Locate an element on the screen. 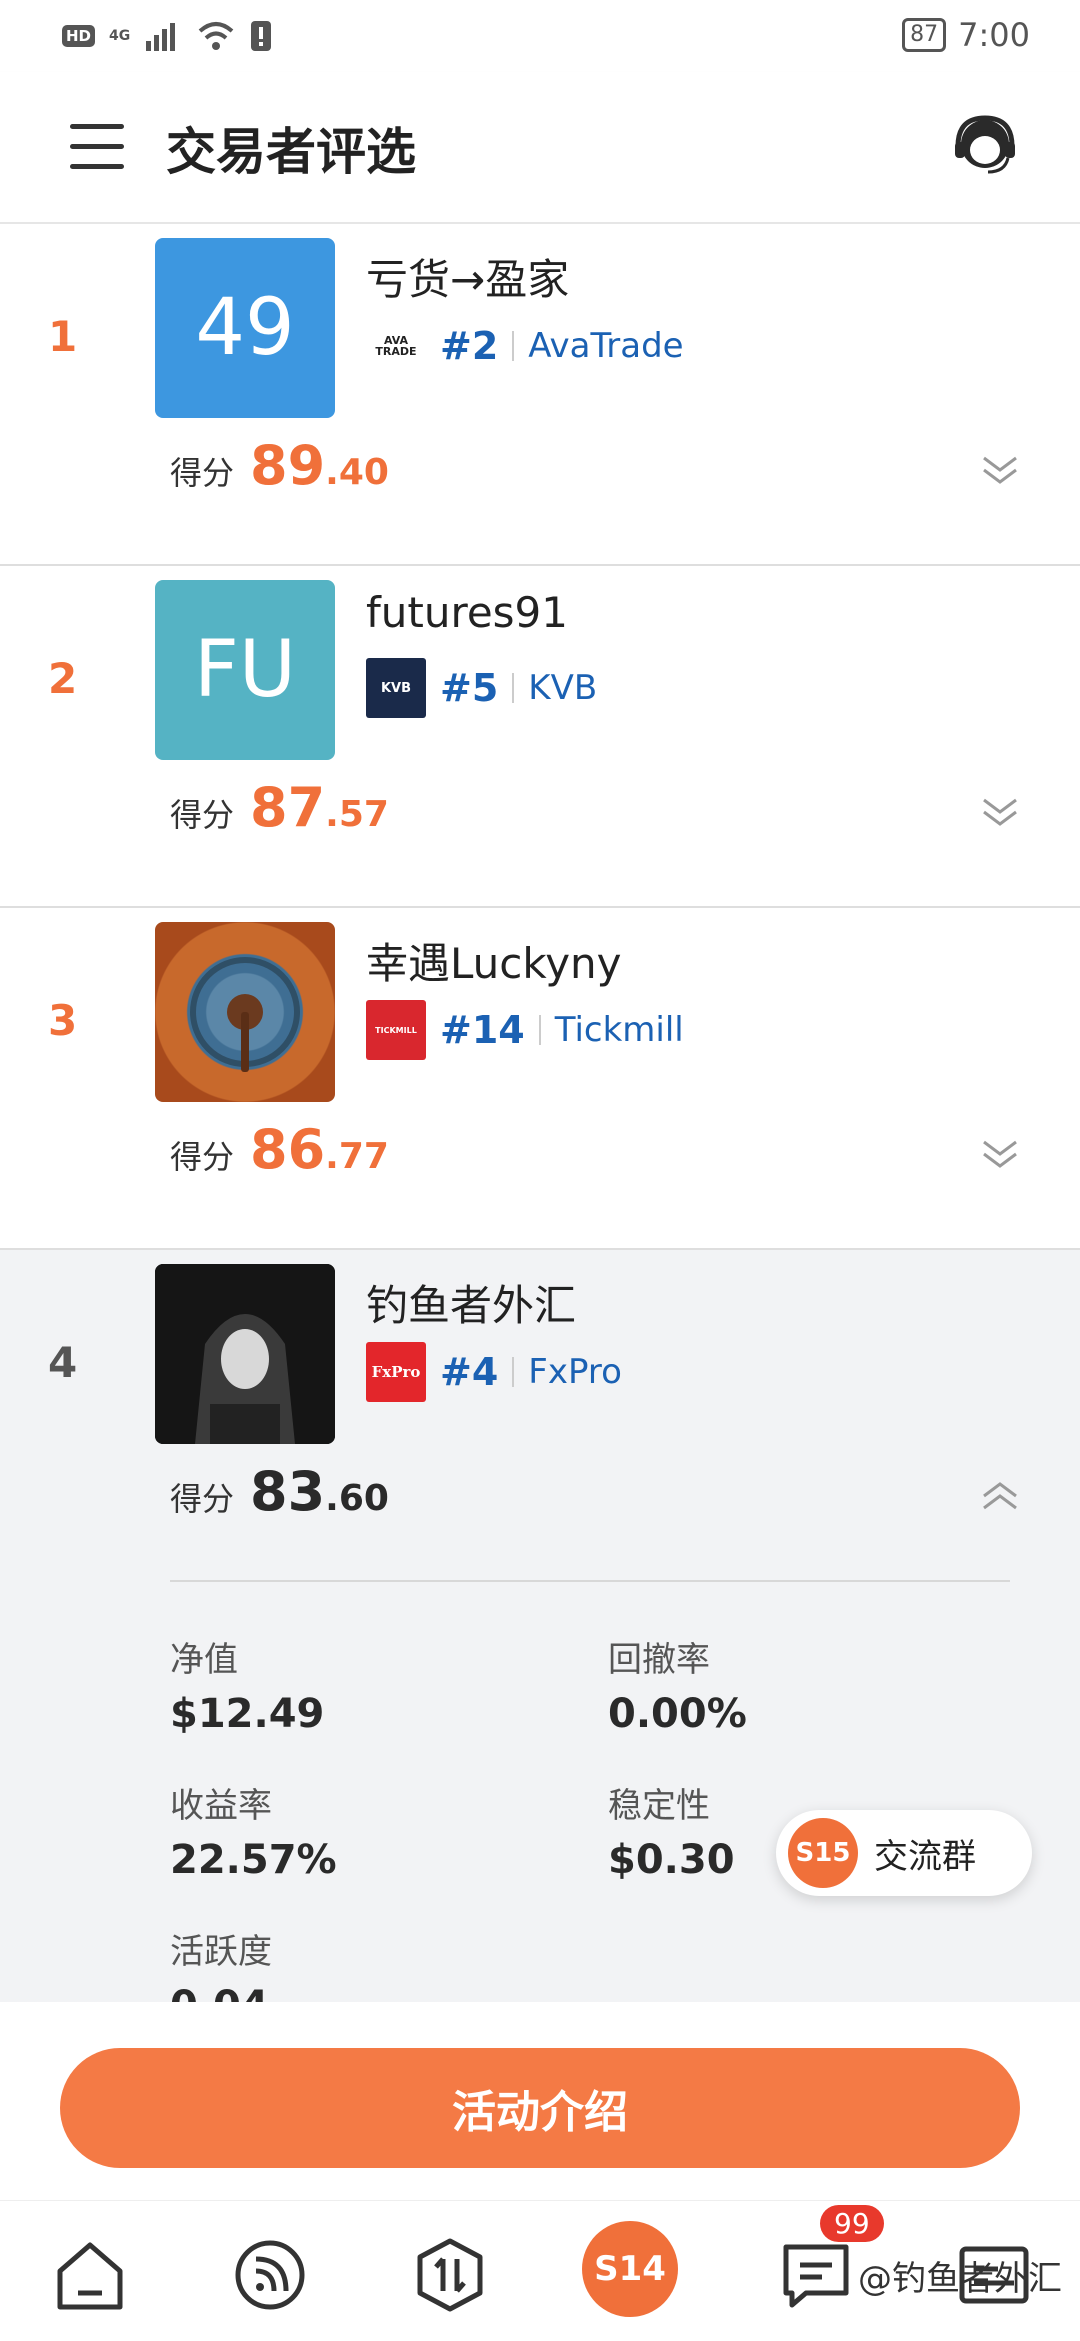  broker-row: TICKMILL #14 Tickmill is located at coordinates (525, 1030).